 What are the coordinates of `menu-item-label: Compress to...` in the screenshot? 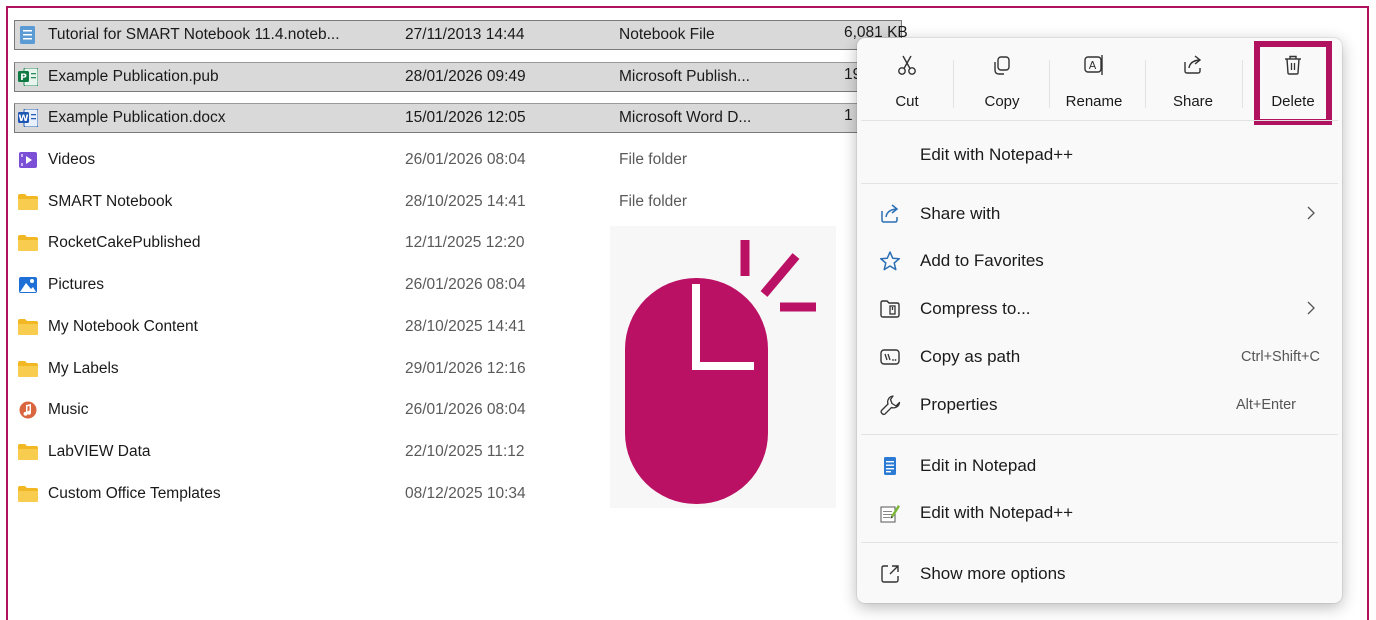 It's located at (975, 308).